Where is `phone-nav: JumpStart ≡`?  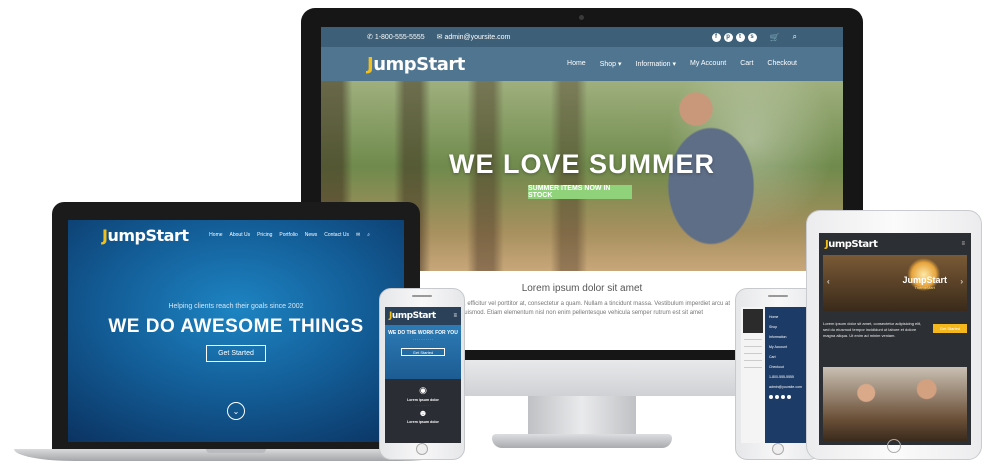
phone-nav: JumpStart ≡ is located at coordinates (423, 316).